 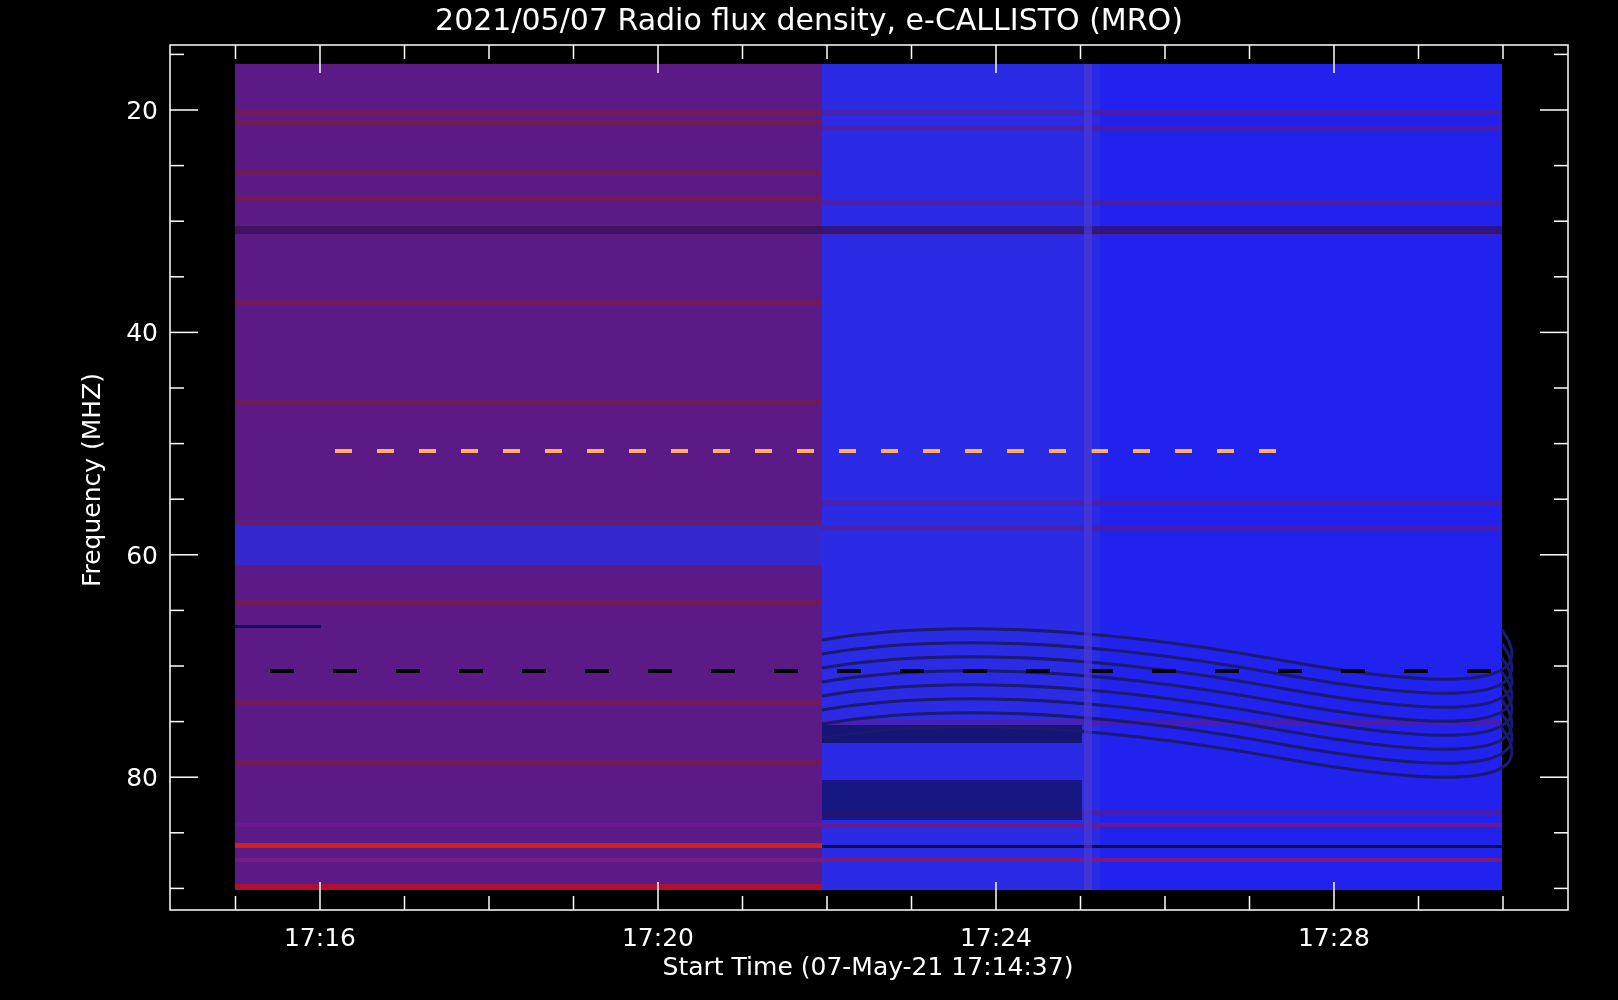 What do you see at coordinates (91, 480) in the screenshot?
I see `y-axis-title: Frequency (MHZ)` at bounding box center [91, 480].